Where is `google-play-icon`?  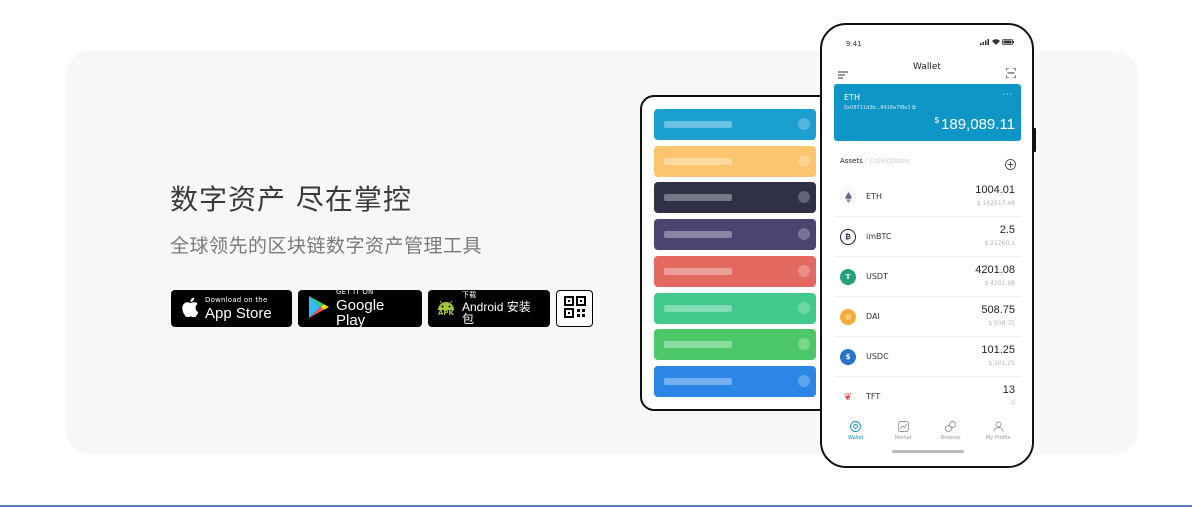 google-play-icon is located at coordinates (319, 309).